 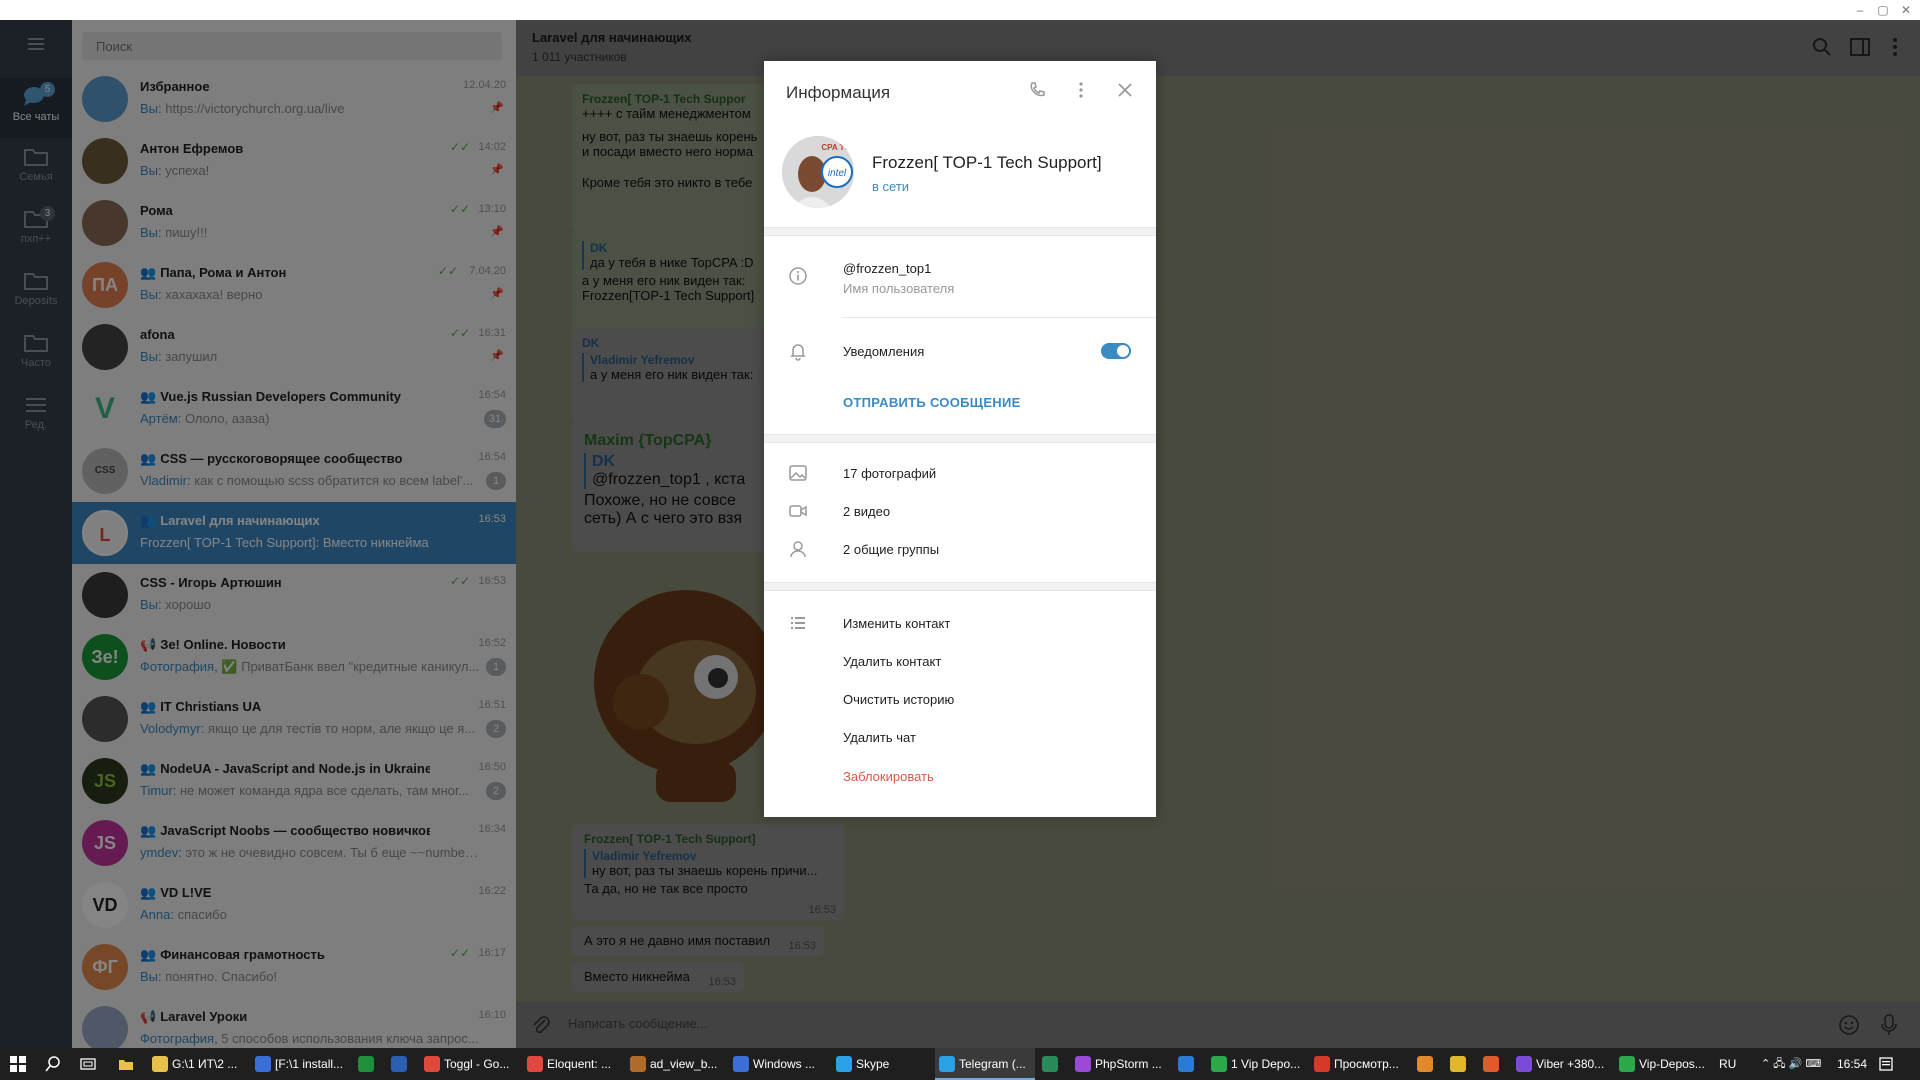 What do you see at coordinates (798, 549) in the screenshot?
I see `user-icon` at bounding box center [798, 549].